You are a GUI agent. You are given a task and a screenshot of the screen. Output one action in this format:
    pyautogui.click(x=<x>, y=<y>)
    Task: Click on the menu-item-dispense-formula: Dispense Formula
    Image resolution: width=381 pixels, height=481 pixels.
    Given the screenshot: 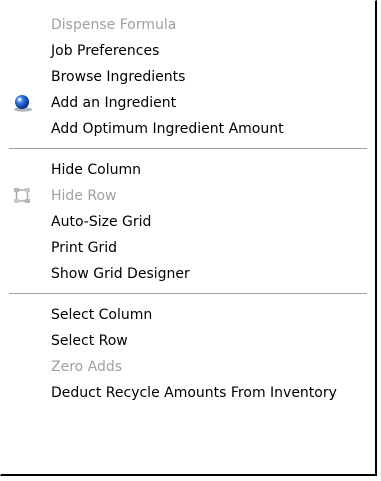 What is the action you would take?
    pyautogui.click(x=188, y=25)
    